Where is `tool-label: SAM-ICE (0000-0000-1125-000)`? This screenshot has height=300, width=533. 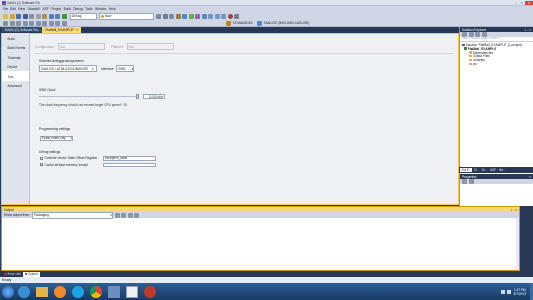 tool-label: SAM-ICE (0000-0000-1125-000) is located at coordinates (287, 23).